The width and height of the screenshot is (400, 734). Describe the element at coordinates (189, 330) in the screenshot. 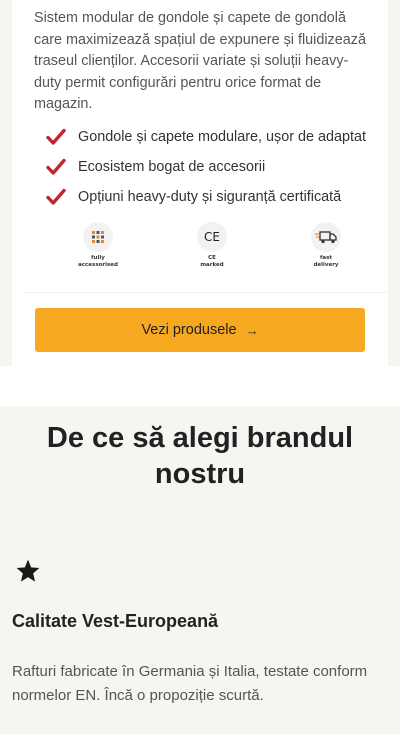

I see `button-label: Vezi produsele` at that location.